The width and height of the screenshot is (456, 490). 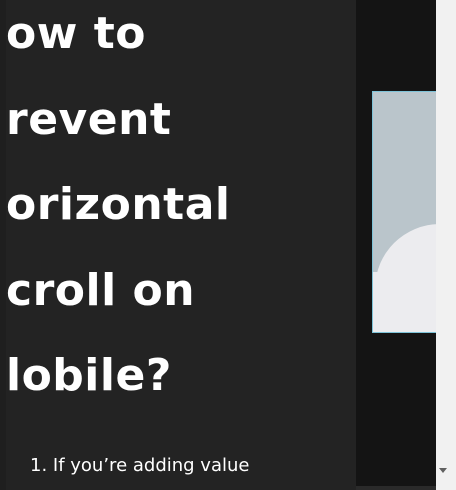 What do you see at coordinates (405, 212) in the screenshot?
I see `article-image` at bounding box center [405, 212].